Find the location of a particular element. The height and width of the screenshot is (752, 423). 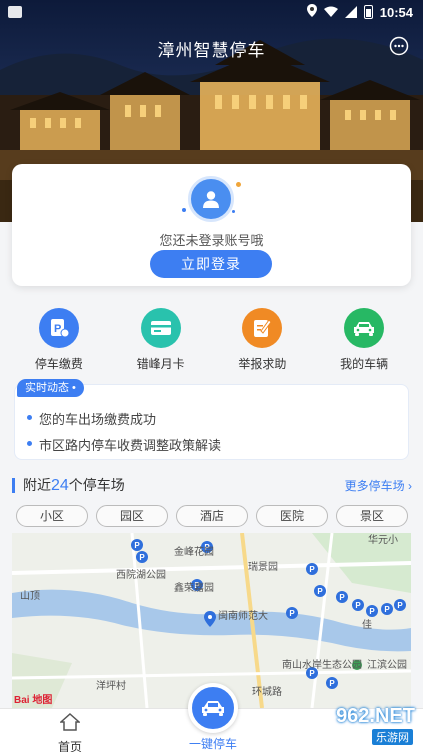

svg-text: 环城路 is located at coordinates (267, 691).